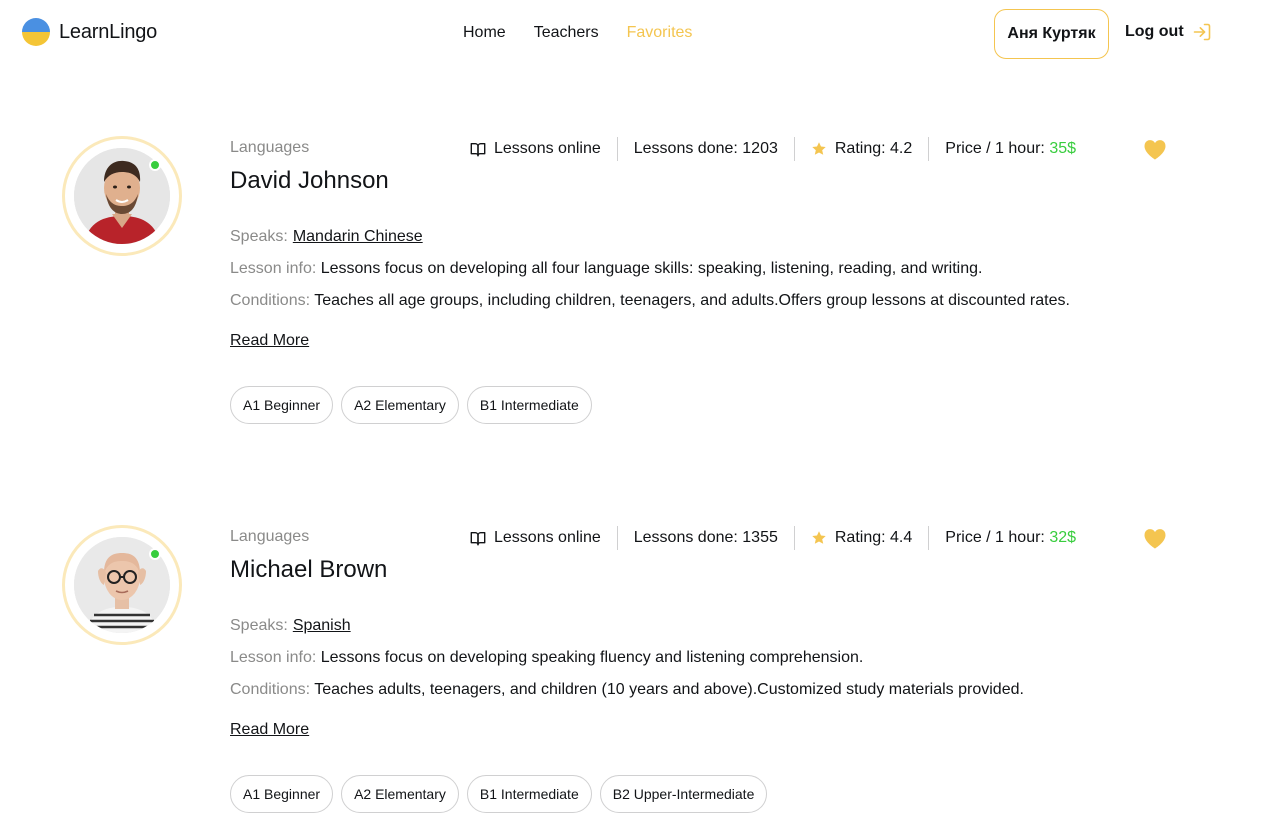 Image resolution: width=1267 pixels, height=827 pixels. I want to click on price-value: 35$, so click(1063, 148).